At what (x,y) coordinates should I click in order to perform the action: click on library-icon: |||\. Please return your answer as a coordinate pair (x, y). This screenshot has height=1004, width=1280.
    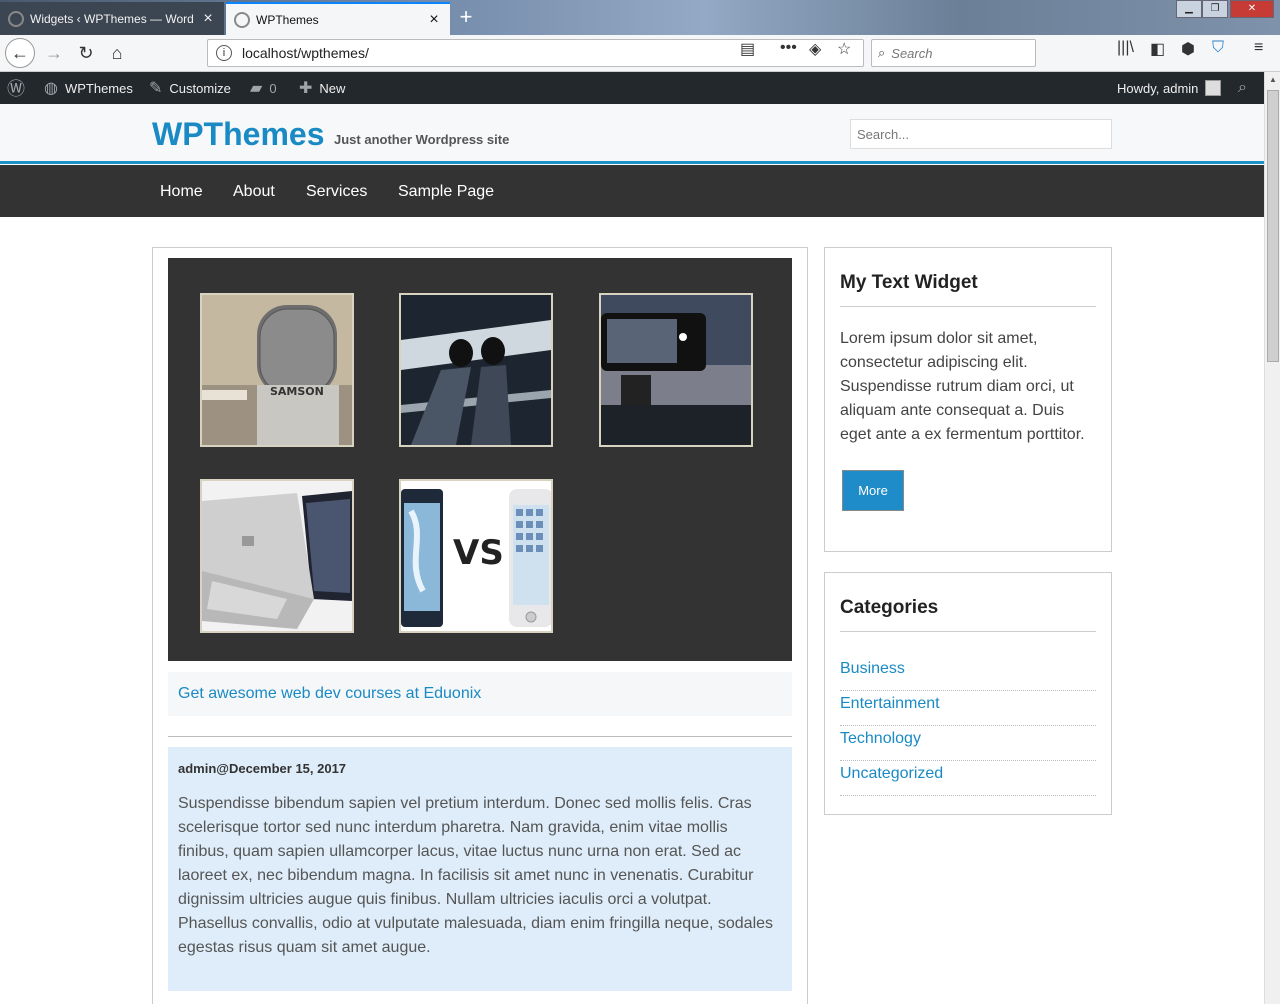
    Looking at the image, I should click on (1125, 48).